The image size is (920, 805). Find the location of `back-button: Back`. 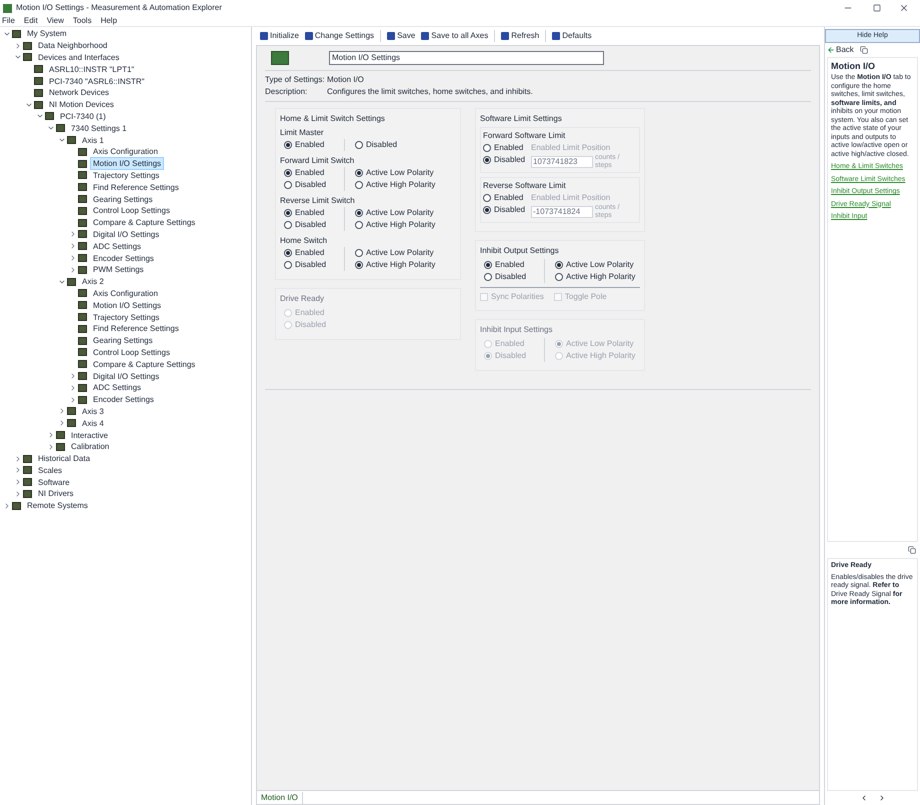

back-button: Back is located at coordinates (840, 50).